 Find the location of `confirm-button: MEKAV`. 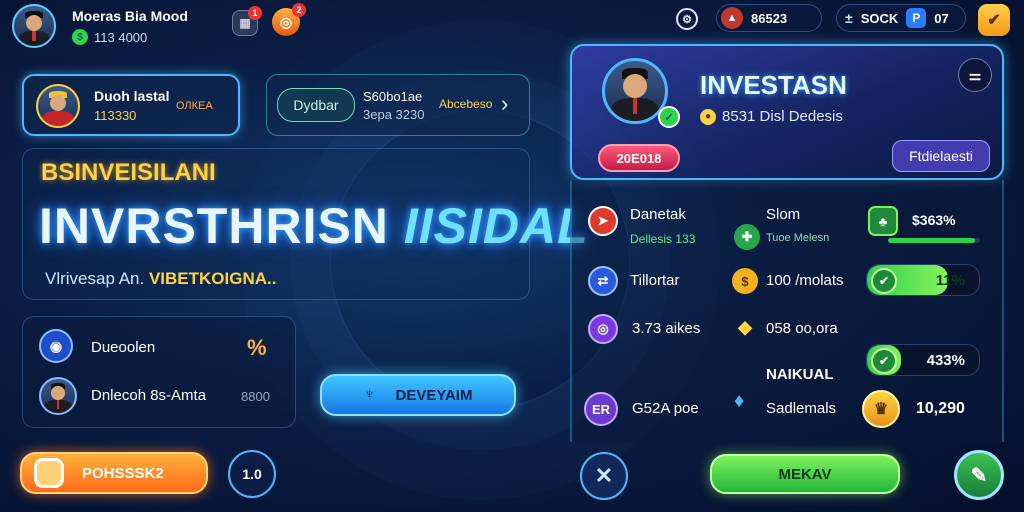

confirm-button: MEKAV is located at coordinates (805, 474).